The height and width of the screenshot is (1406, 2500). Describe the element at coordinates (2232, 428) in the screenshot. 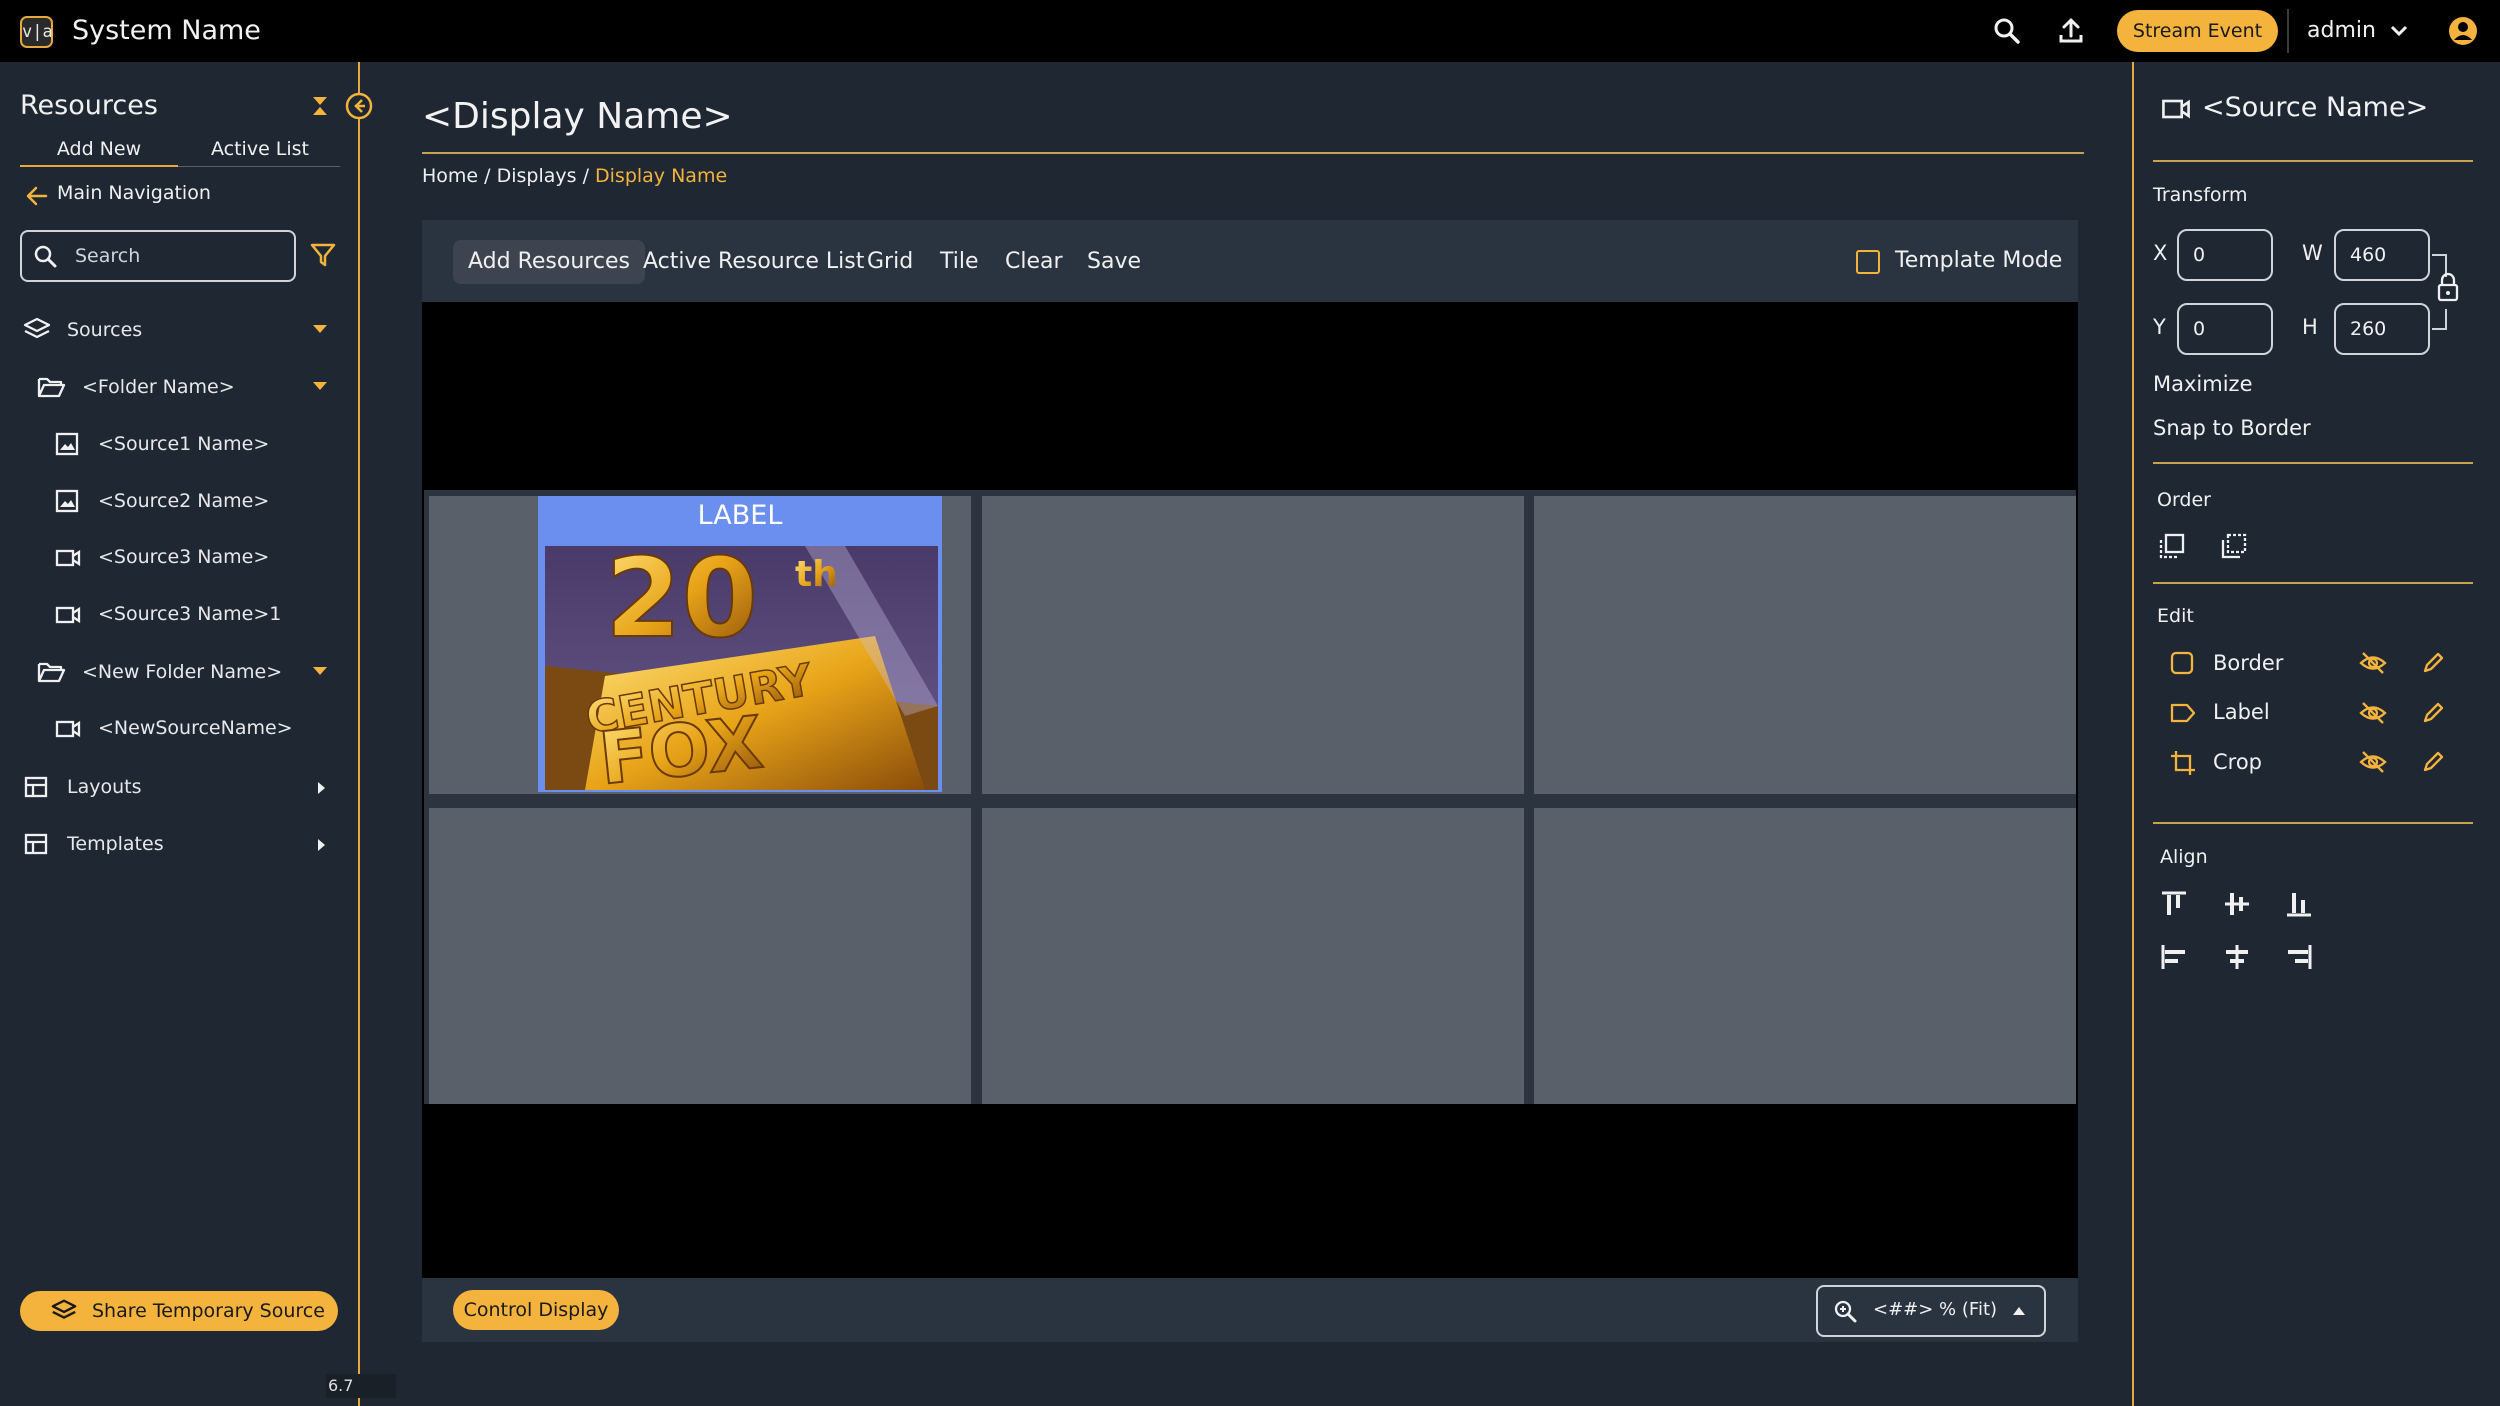

I see `snap-to-border-button: Snap to Border` at that location.